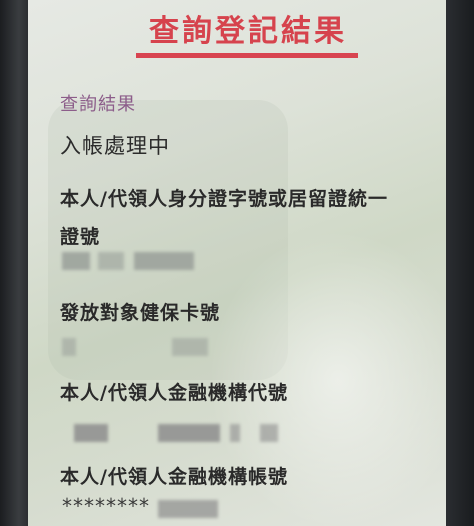 Image resolution: width=474 pixels, height=526 pixels. What do you see at coordinates (174, 393) in the screenshot?
I see `bank-code-label: 本人/代領人金融機構代號` at bounding box center [174, 393].